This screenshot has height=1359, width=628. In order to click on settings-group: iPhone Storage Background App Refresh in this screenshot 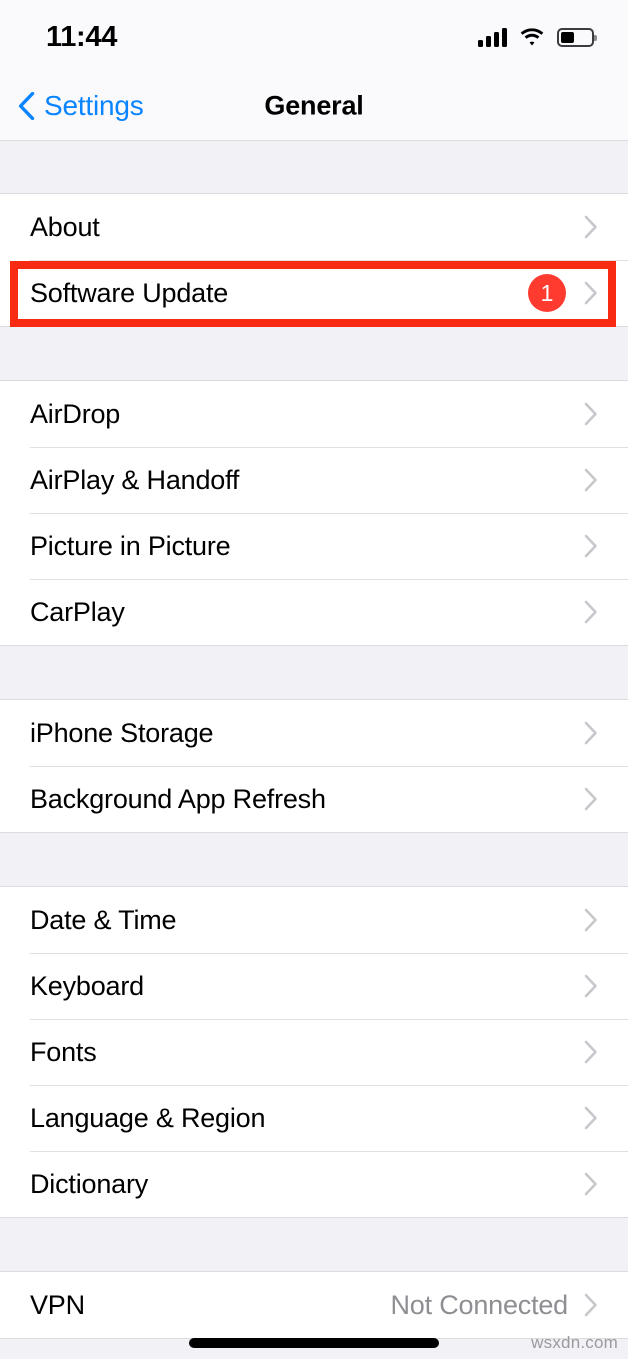, I will do `click(314, 766)`.